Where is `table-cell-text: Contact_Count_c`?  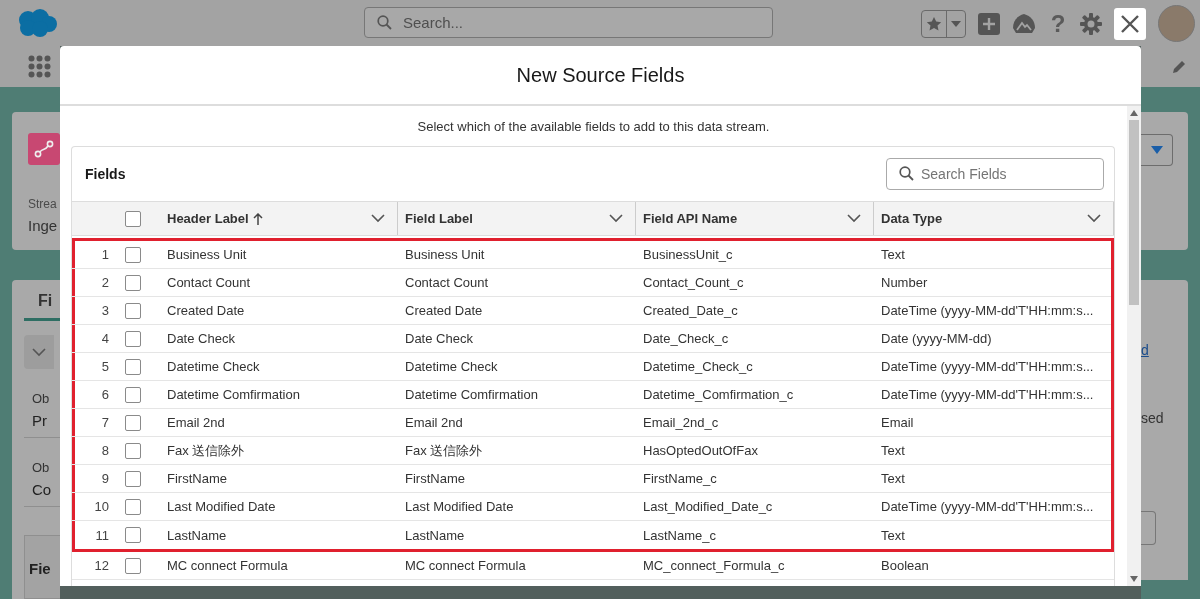 table-cell-text: Contact_Count_c is located at coordinates (693, 282).